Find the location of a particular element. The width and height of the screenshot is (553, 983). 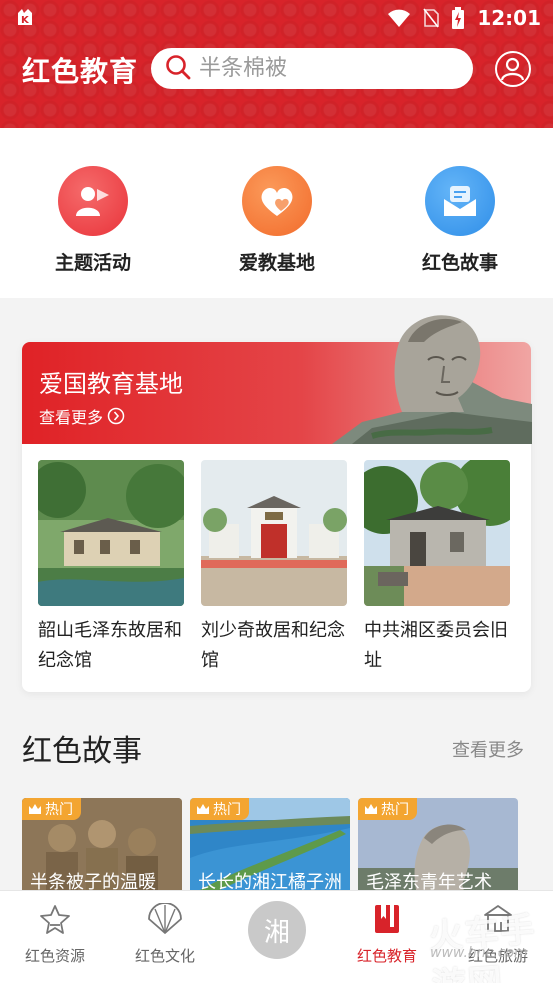

user-profile-button is located at coordinates (513, 69).